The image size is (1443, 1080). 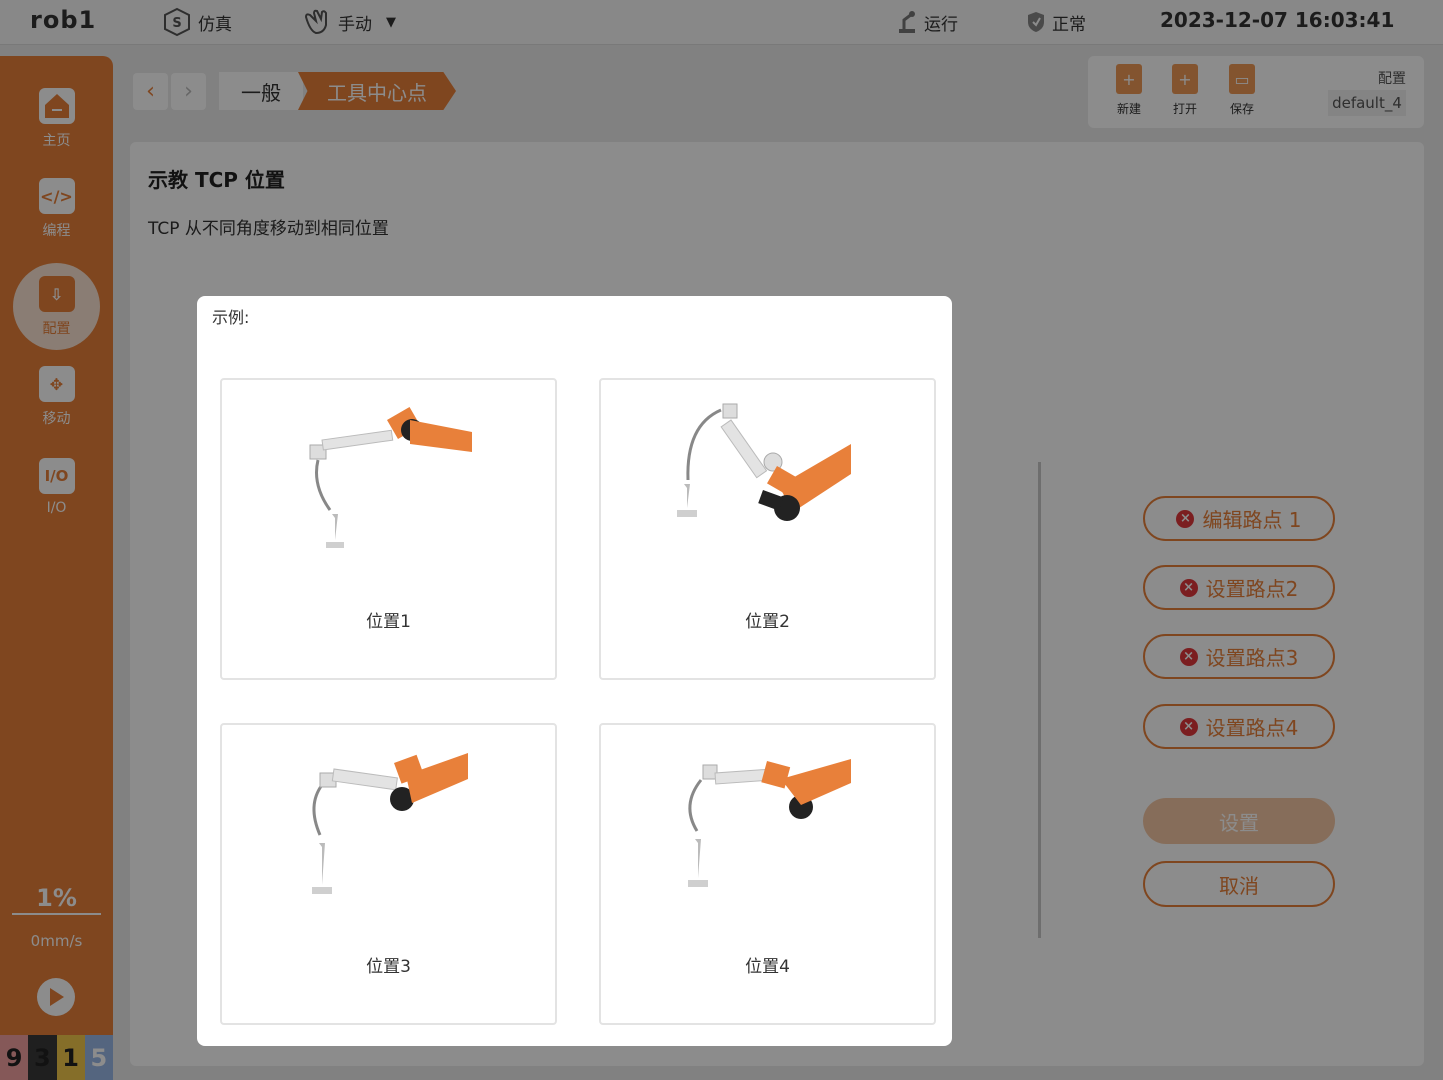 I want to click on card-caption: 位置4, so click(x=767, y=967).